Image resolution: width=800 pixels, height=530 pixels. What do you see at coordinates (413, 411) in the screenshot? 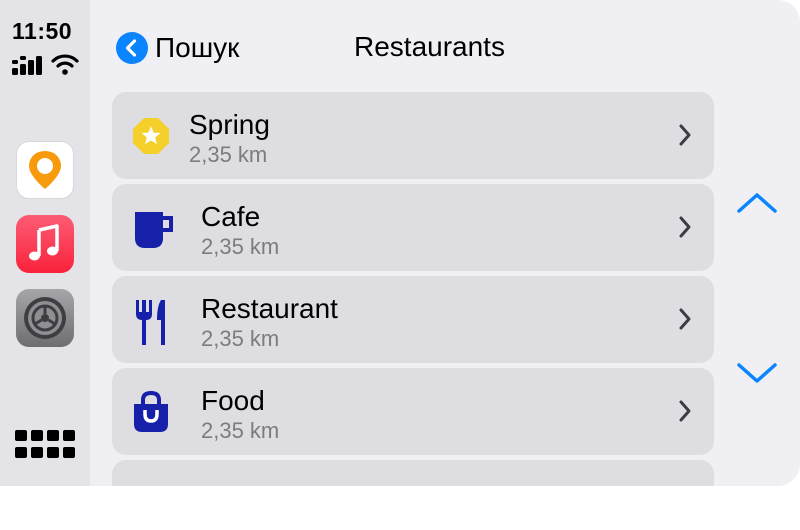
I see `list-item: Food 2,35 km` at bounding box center [413, 411].